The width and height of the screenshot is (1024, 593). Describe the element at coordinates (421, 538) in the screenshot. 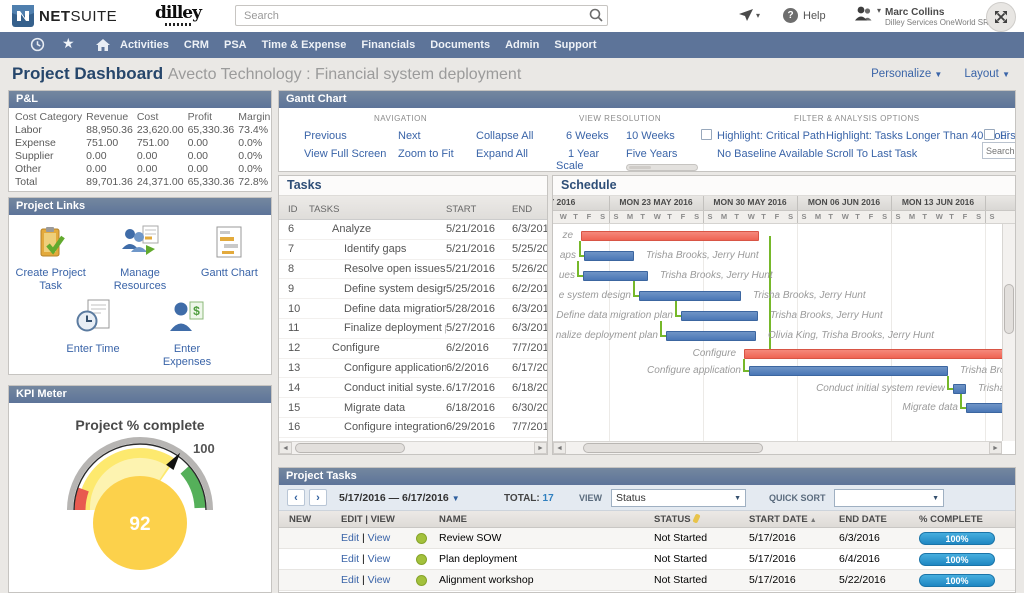

I see `status-dot-cell` at that location.